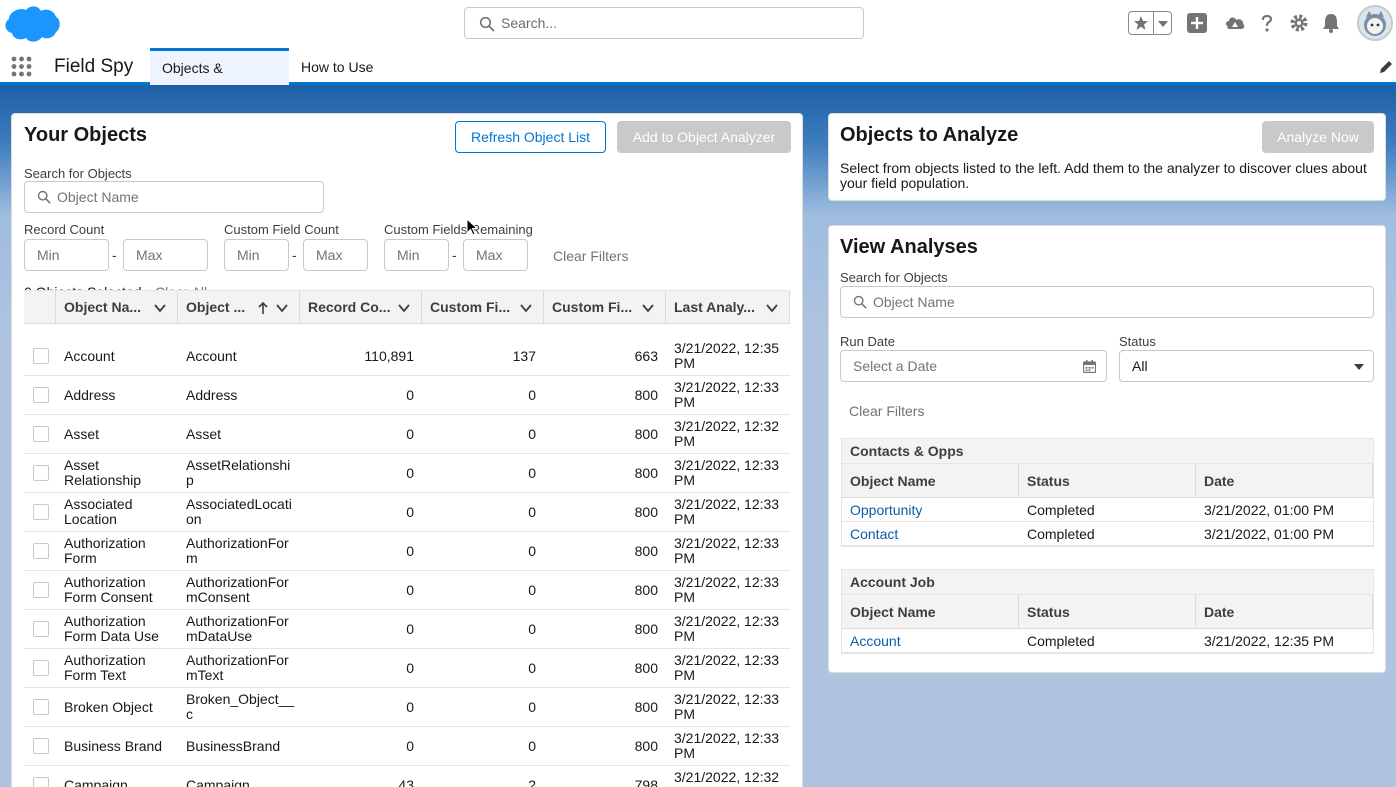 Image resolution: width=1396 pixels, height=787 pixels. What do you see at coordinates (31, 24) in the screenshot?
I see `salesforce-cloud-logo` at bounding box center [31, 24].